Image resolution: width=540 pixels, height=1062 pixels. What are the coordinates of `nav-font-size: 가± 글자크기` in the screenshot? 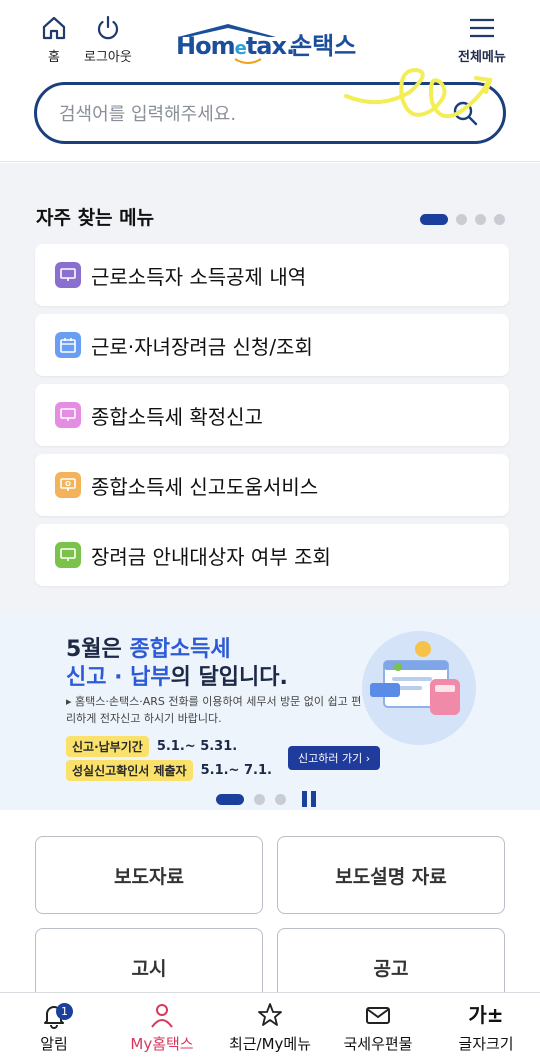 It's located at (486, 1027).